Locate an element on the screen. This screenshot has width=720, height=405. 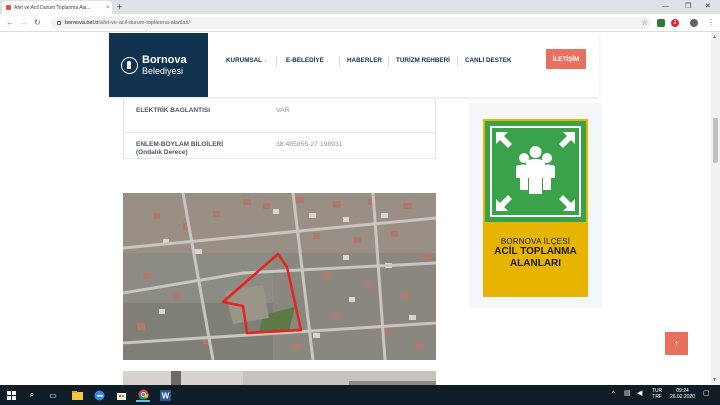
logo-emblem-icon is located at coordinates (129, 65).